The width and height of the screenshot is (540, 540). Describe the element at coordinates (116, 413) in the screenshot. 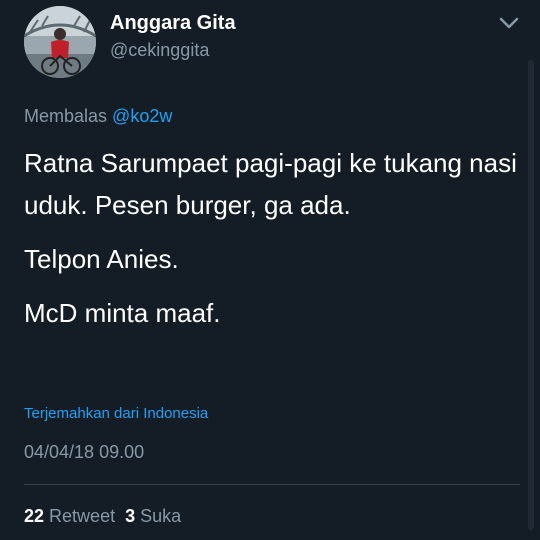

I see `translate-link: Terjemahkan dari Indonesia` at that location.